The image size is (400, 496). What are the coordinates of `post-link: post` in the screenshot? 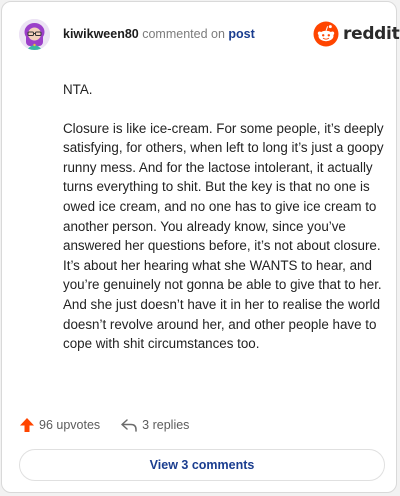 It's located at (241, 34).